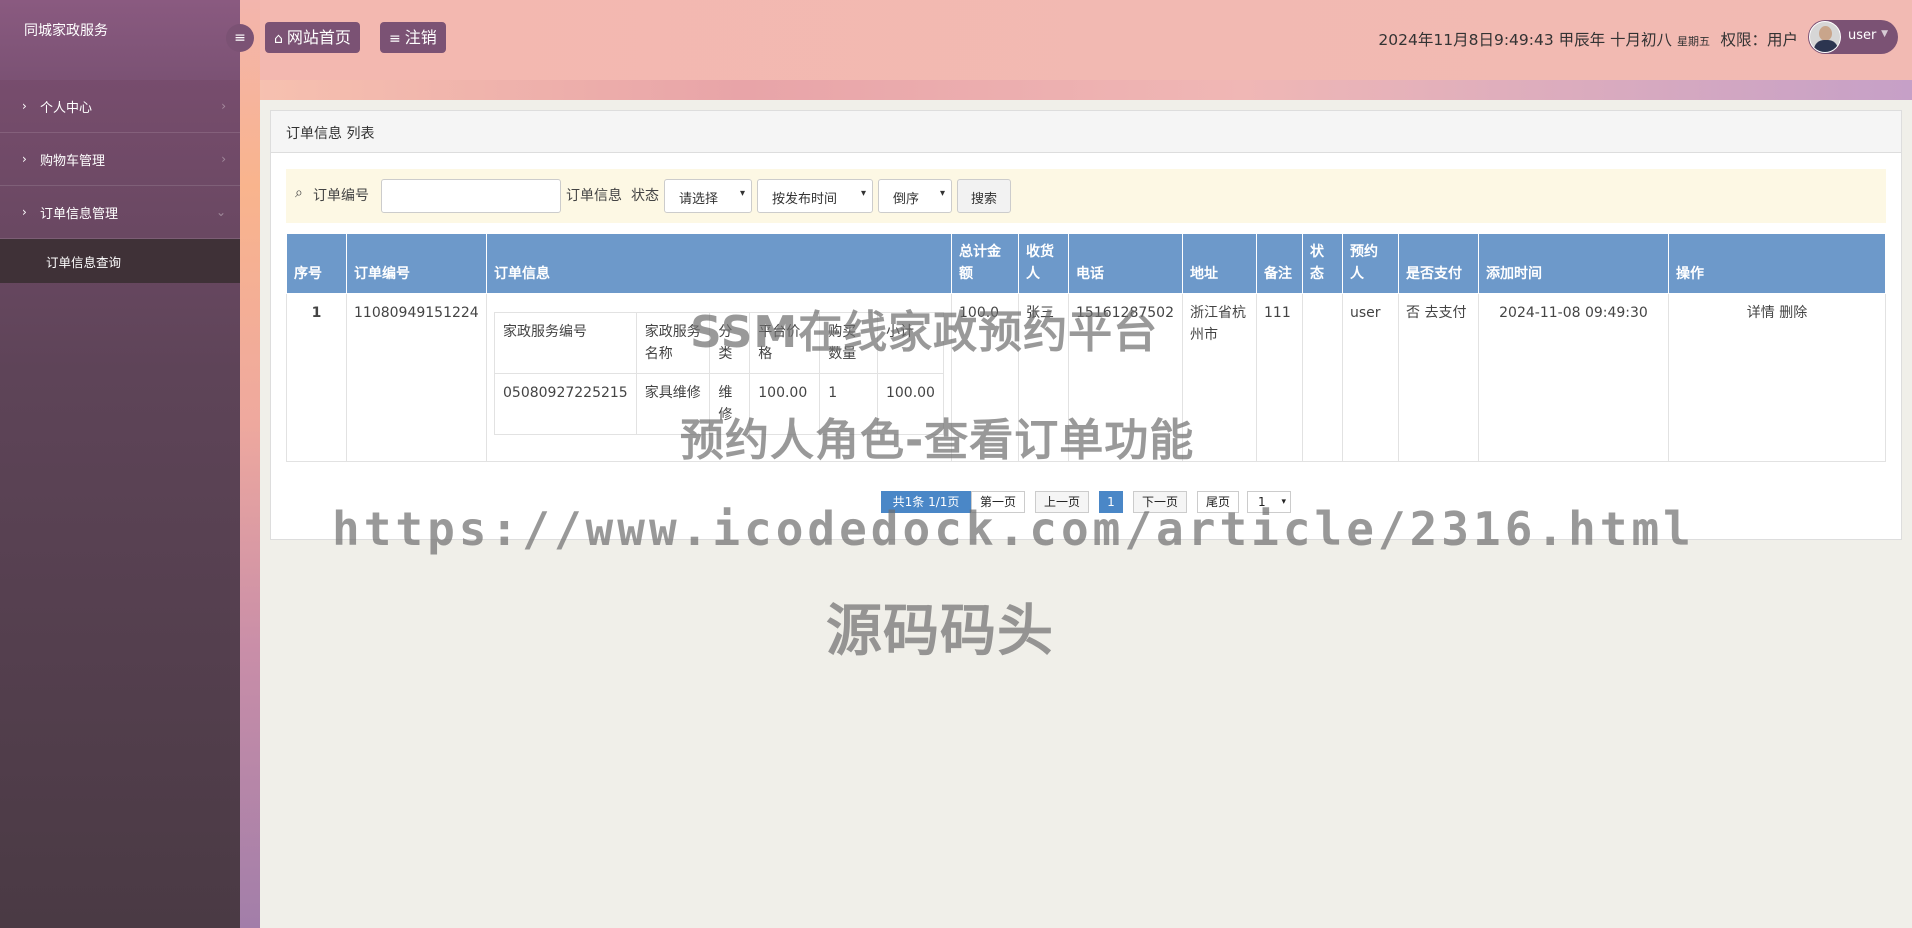 This screenshot has height=928, width=1912. What do you see at coordinates (299, 193) in the screenshot?
I see `search-icon: ⌕` at bounding box center [299, 193].